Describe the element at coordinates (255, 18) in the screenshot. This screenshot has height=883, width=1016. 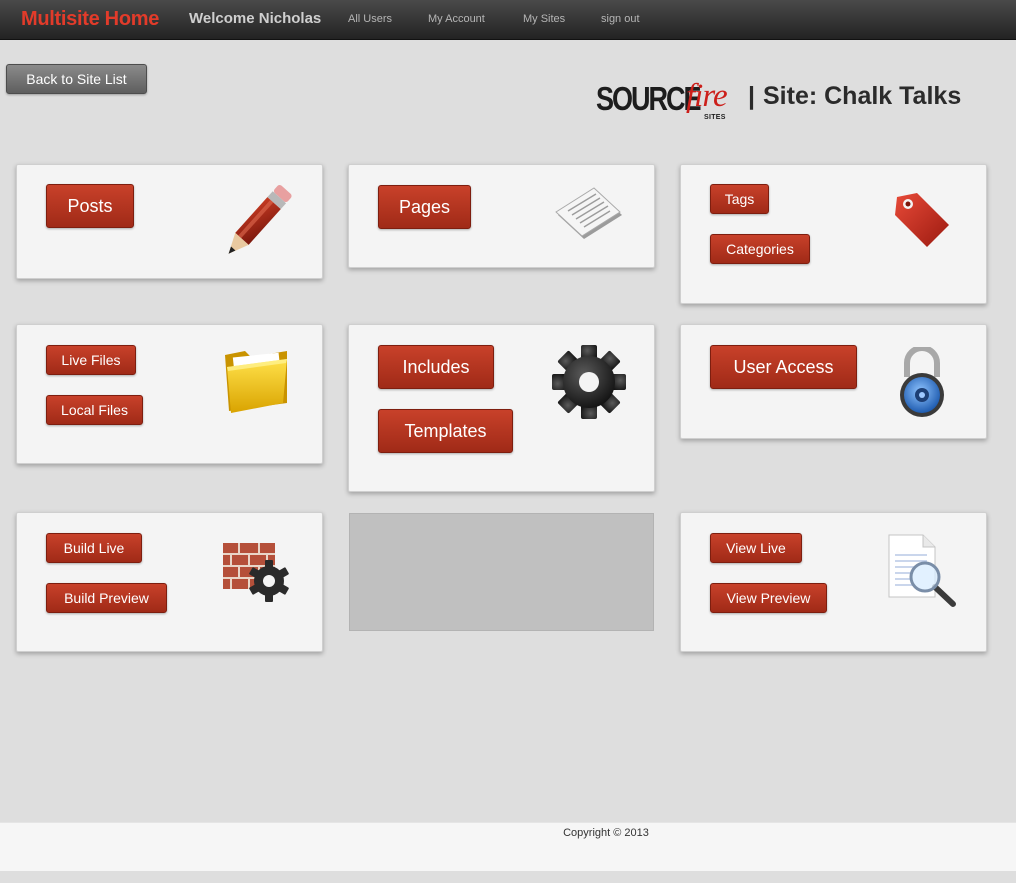
I see `welcome-text: Welcome Nicholas` at that location.